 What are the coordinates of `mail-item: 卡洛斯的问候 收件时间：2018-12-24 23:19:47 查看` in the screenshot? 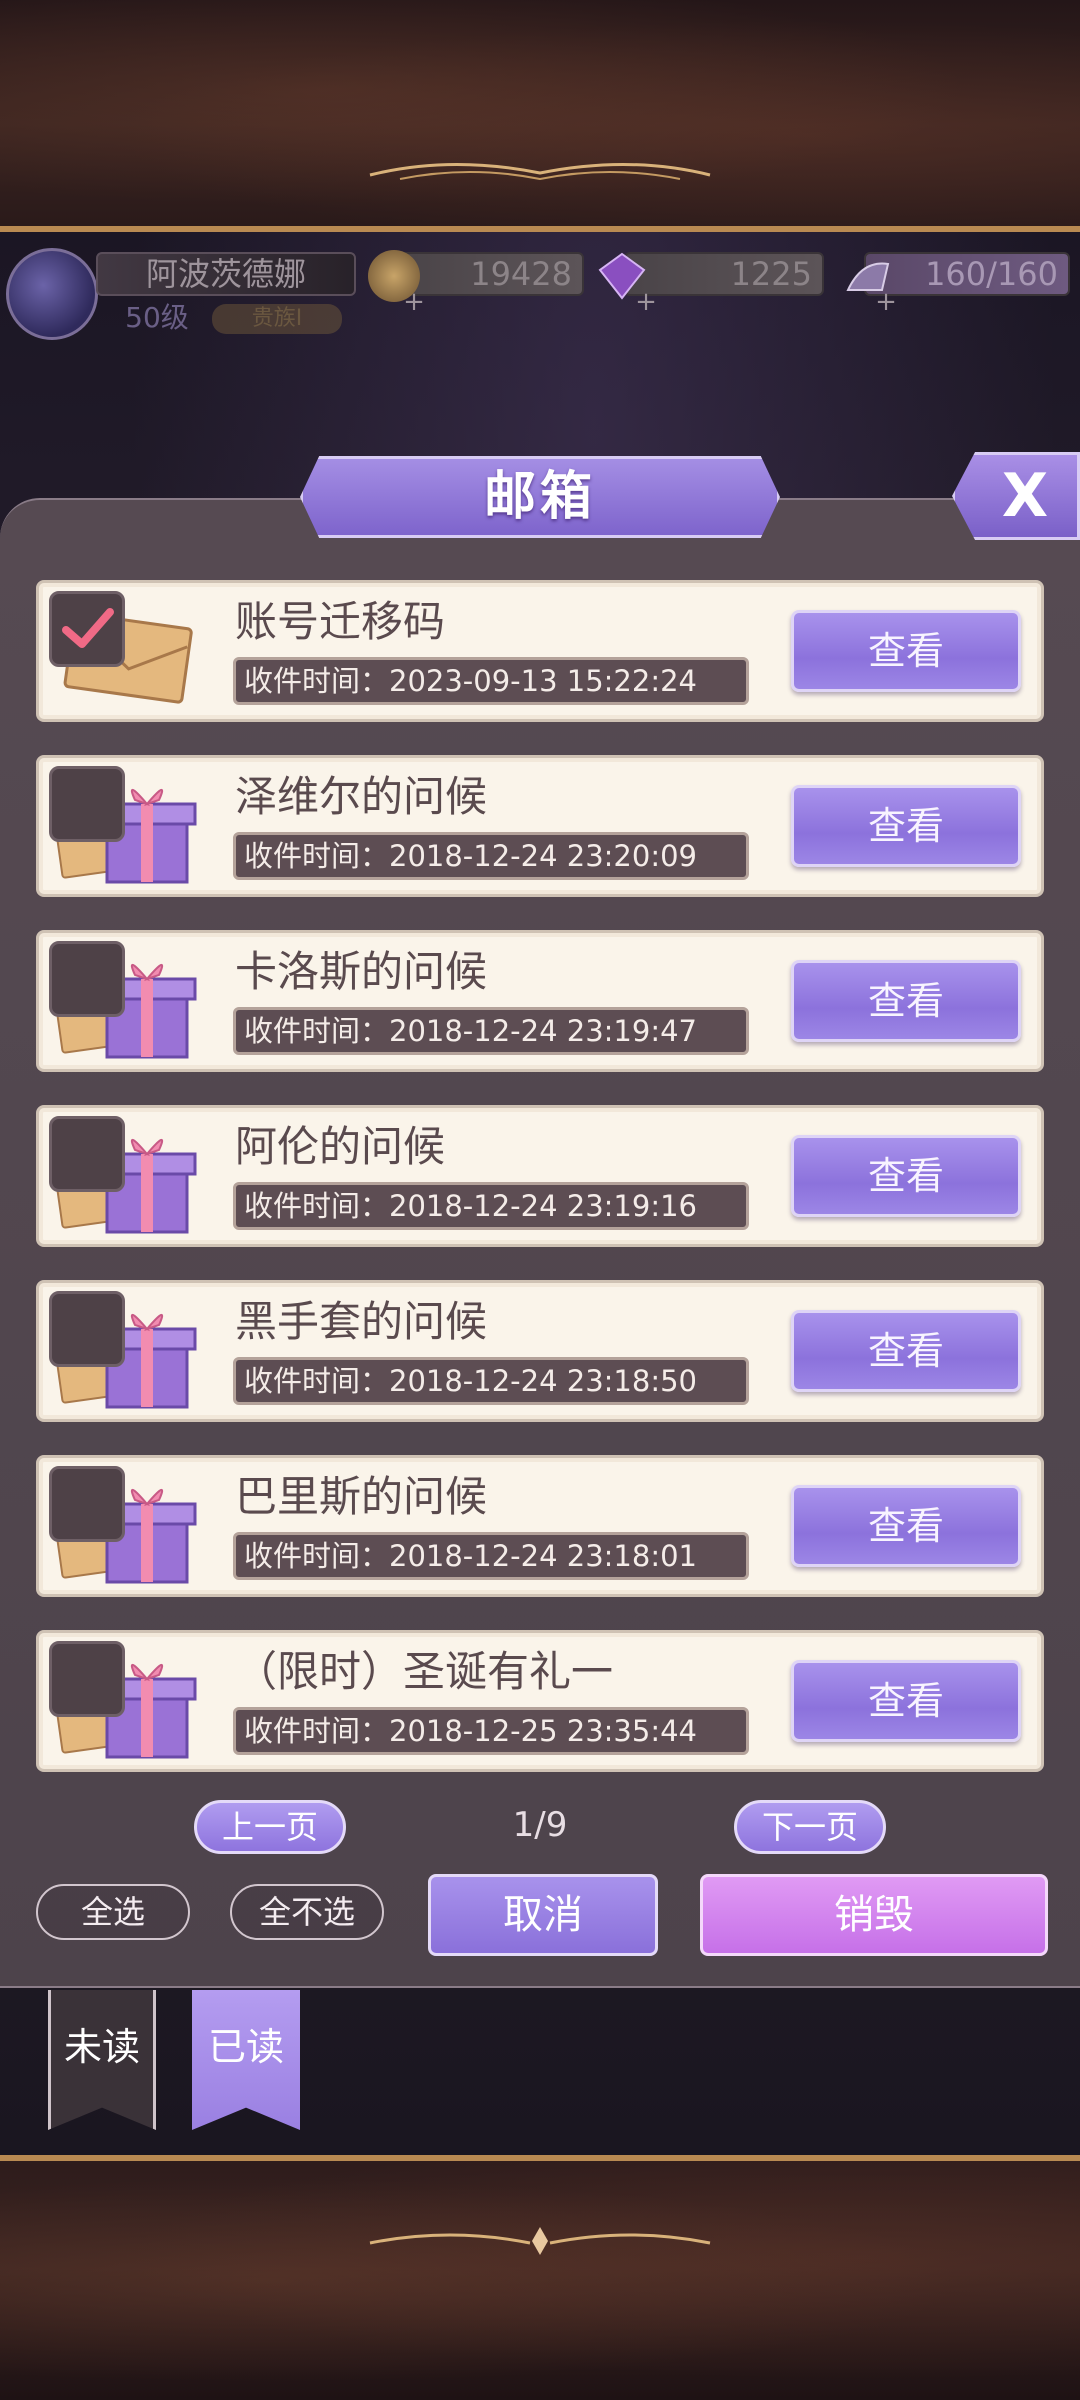 It's located at (540, 1001).